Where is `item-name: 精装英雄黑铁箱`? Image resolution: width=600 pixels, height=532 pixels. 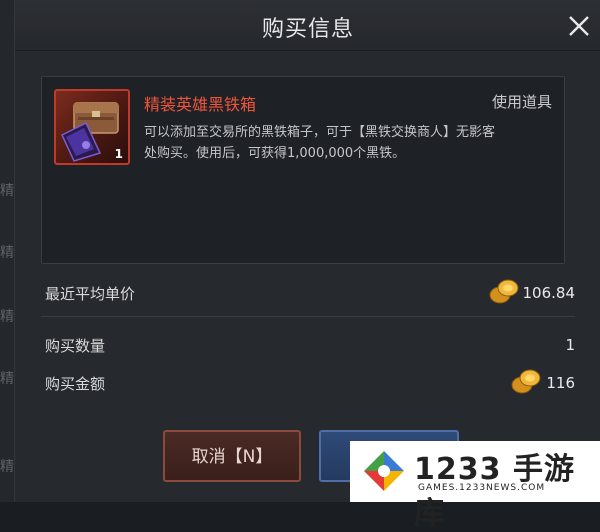
item-name: 精装英雄黑铁箱 is located at coordinates (200, 104).